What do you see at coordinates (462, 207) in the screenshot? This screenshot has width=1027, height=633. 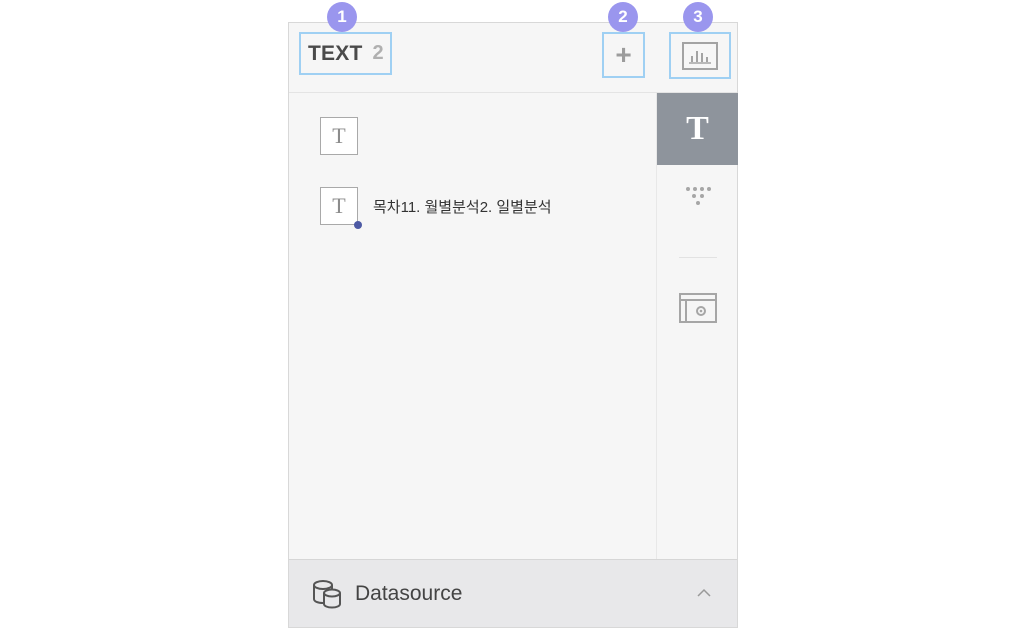 I see `list-item-label: 목차11. 월별분석2. 일별분석` at bounding box center [462, 207].